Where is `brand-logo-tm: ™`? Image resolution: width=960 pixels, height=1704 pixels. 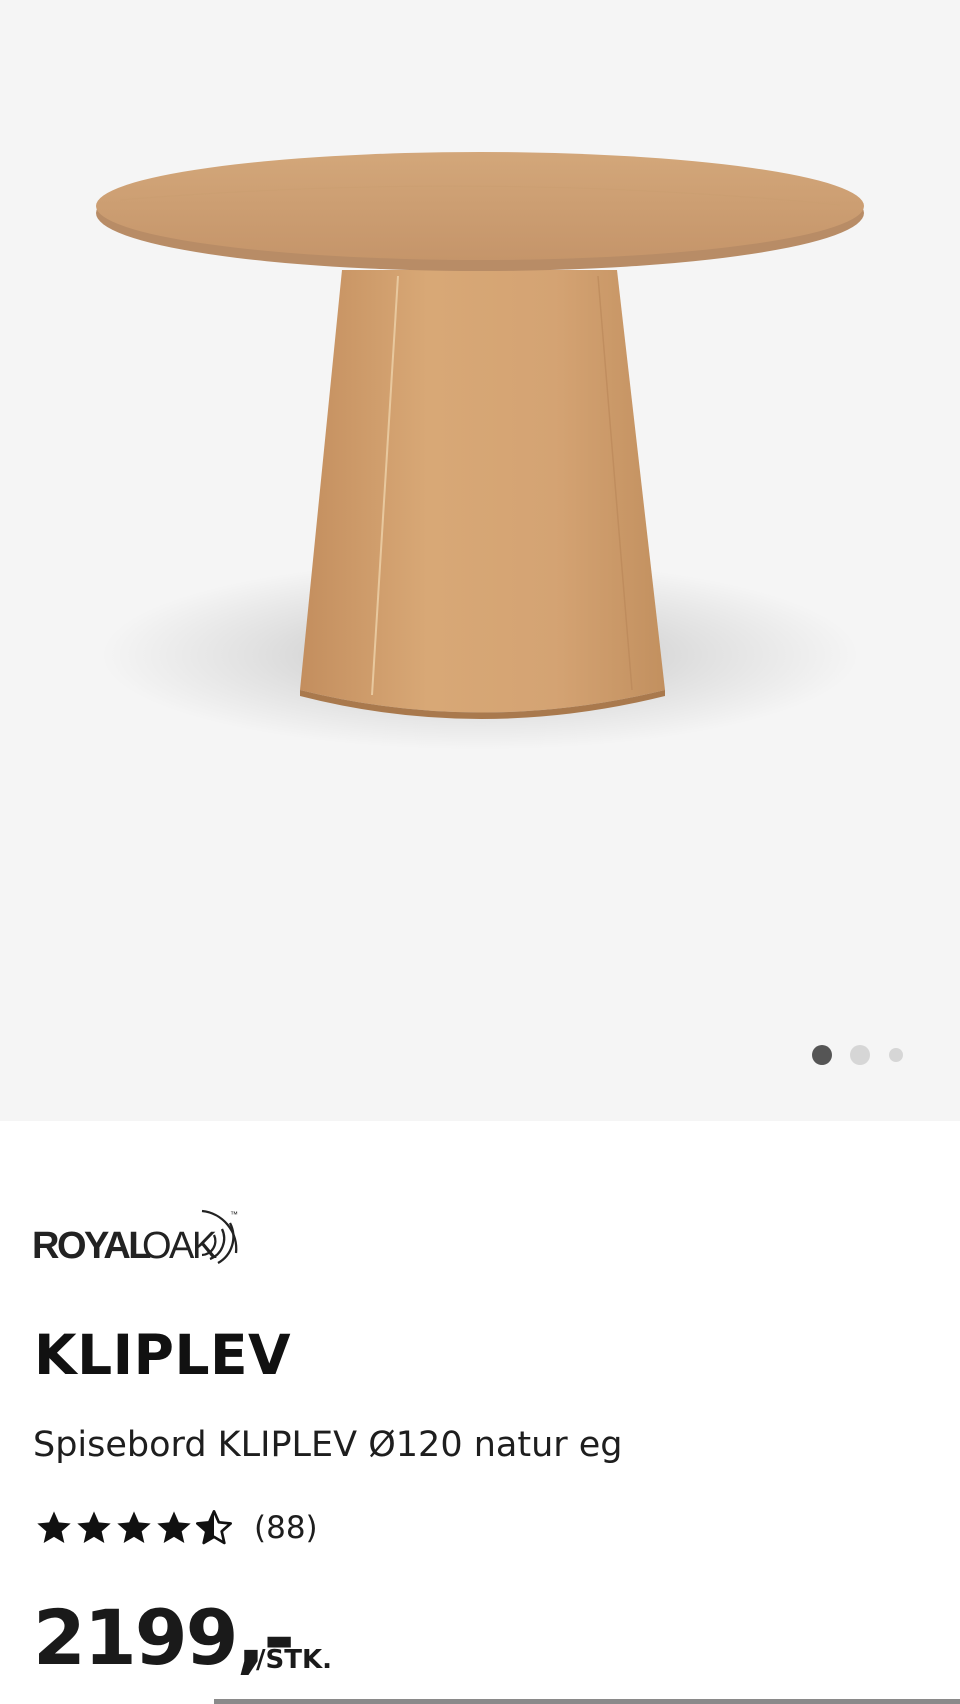 brand-logo-tm: ™ is located at coordinates (234, 1214).